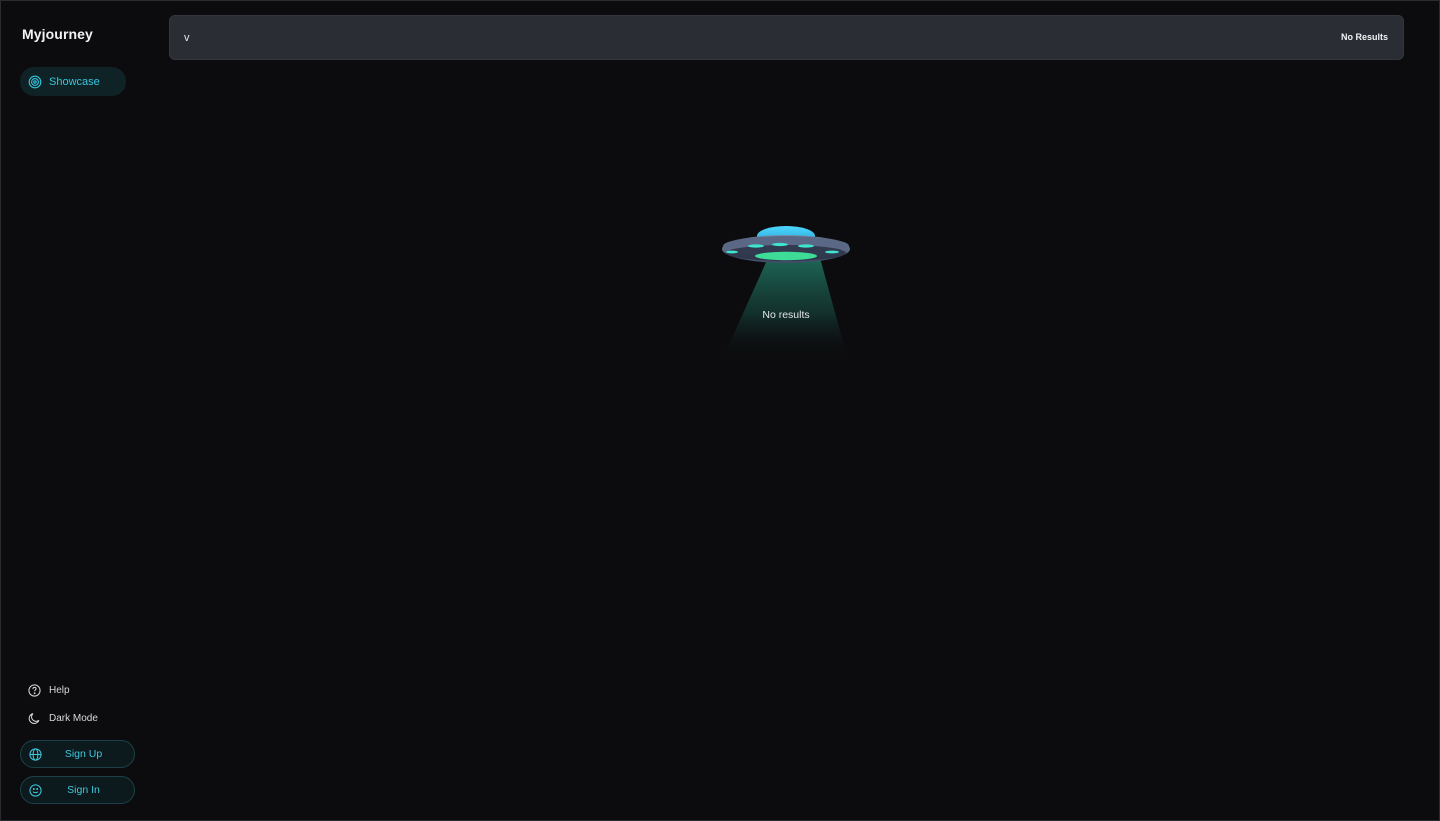 The width and height of the screenshot is (1440, 821). Describe the element at coordinates (35, 790) in the screenshot. I see `smile-icon` at that location.